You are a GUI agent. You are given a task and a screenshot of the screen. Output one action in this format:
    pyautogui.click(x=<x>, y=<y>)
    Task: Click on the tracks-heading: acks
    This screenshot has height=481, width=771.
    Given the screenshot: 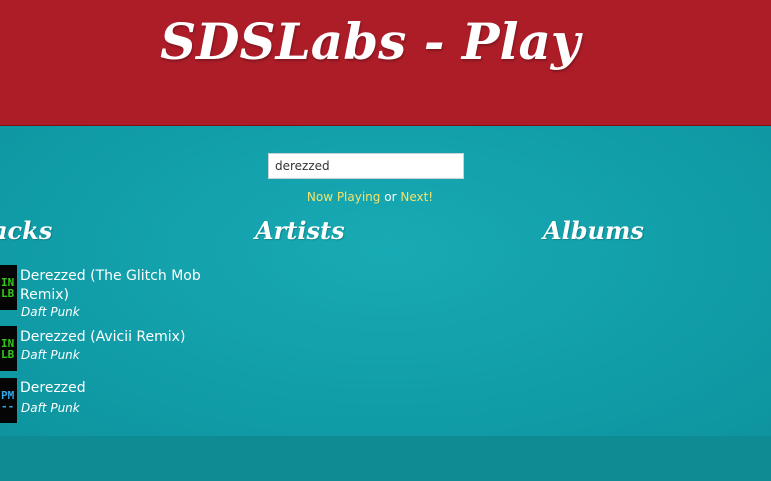 What is the action you would take?
    pyautogui.click(x=26, y=230)
    